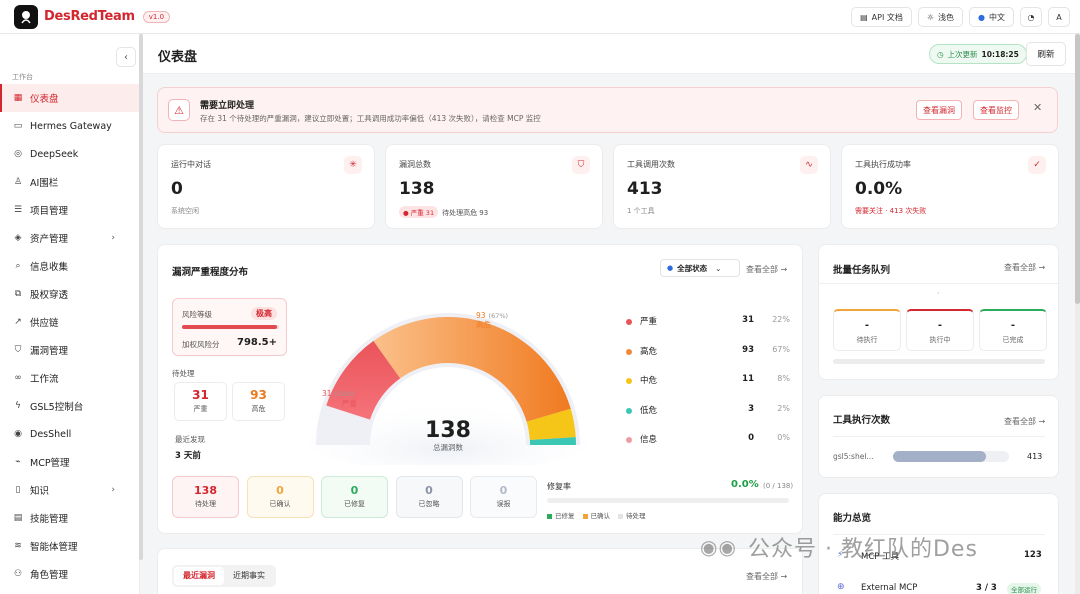 The height and width of the screenshot is (594, 1080). Describe the element at coordinates (700, 268) in the screenshot. I see `status-filter-select: ● 全部状态 ⌄` at that location.